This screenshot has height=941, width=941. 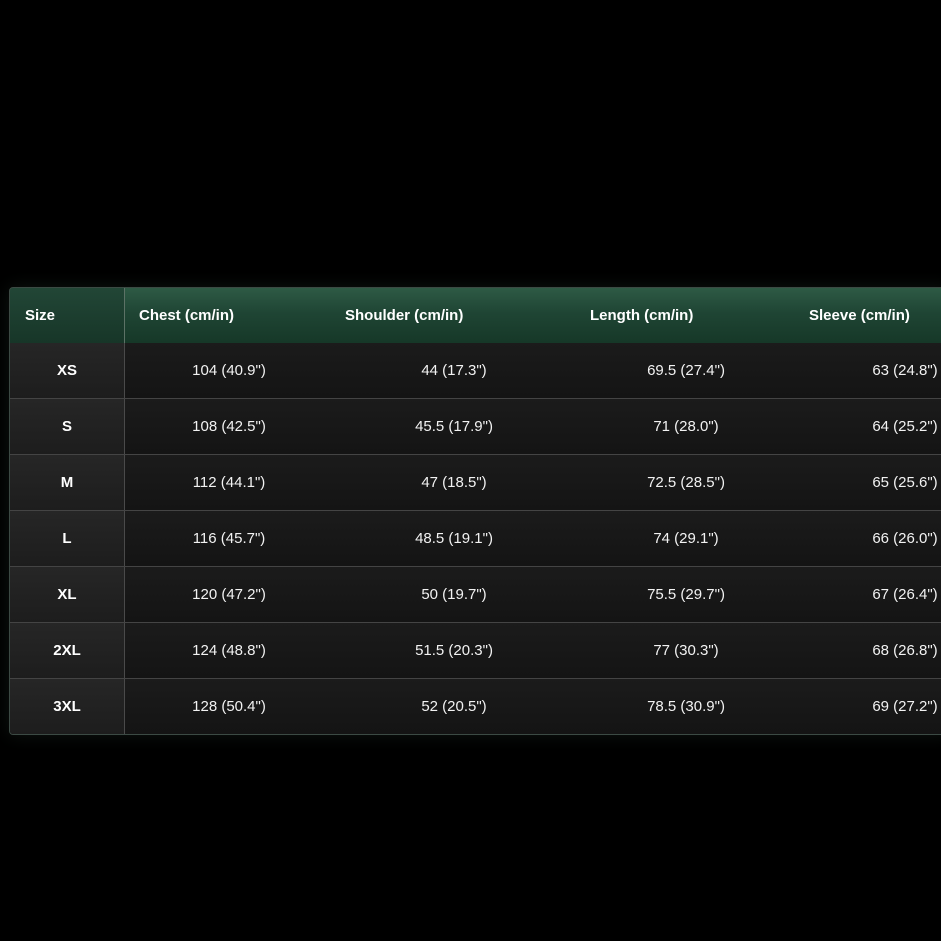 I want to click on size-cell: XL, so click(x=67, y=594).